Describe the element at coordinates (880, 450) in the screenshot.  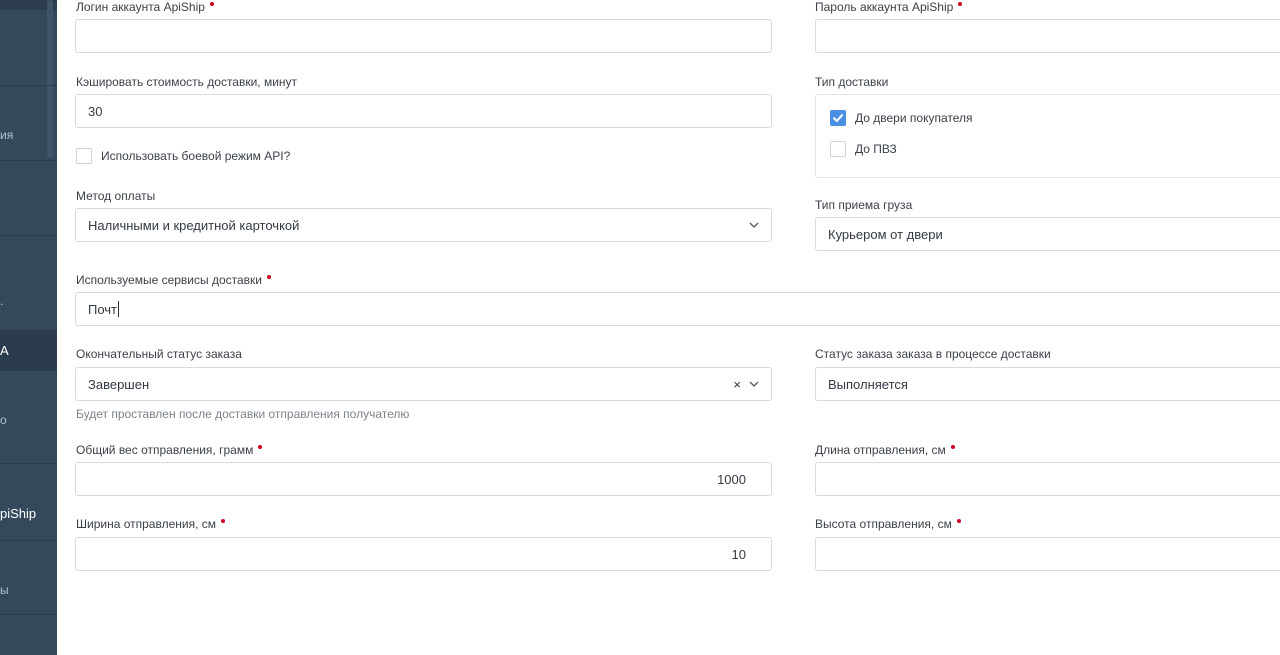
I see `length-label-text: Длина отправления, см` at that location.